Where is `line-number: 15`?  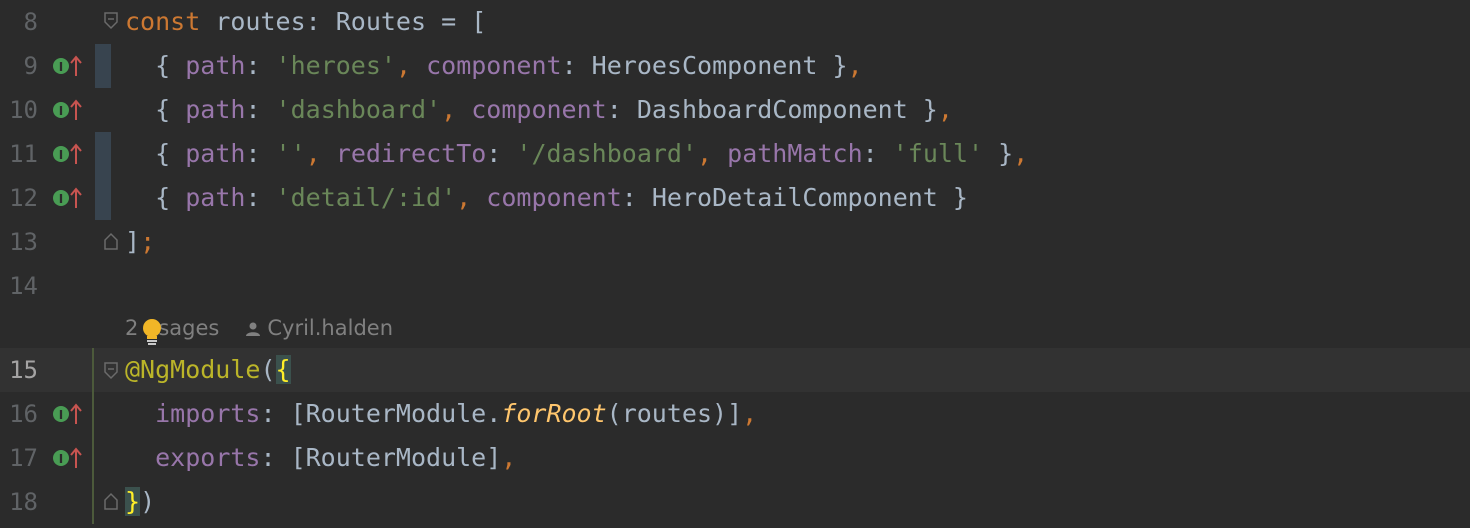
line-number: 15 is located at coordinates (23, 370).